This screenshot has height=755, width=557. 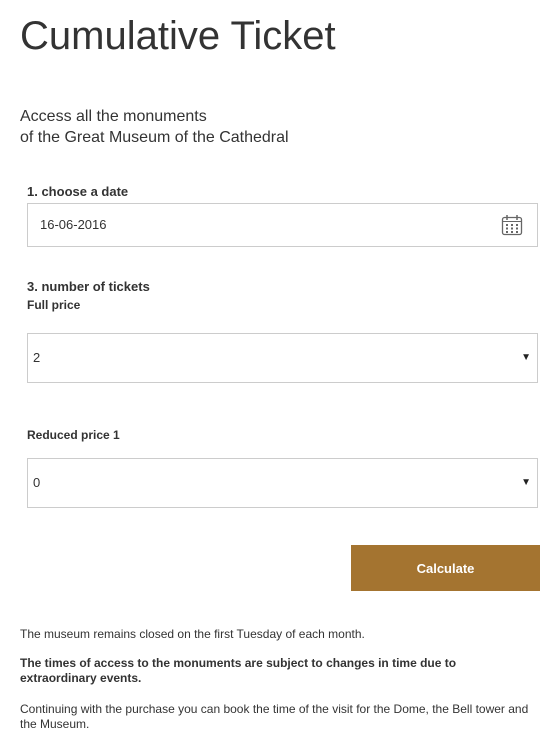 I want to click on date-value: 16-06-2016, so click(x=73, y=224).